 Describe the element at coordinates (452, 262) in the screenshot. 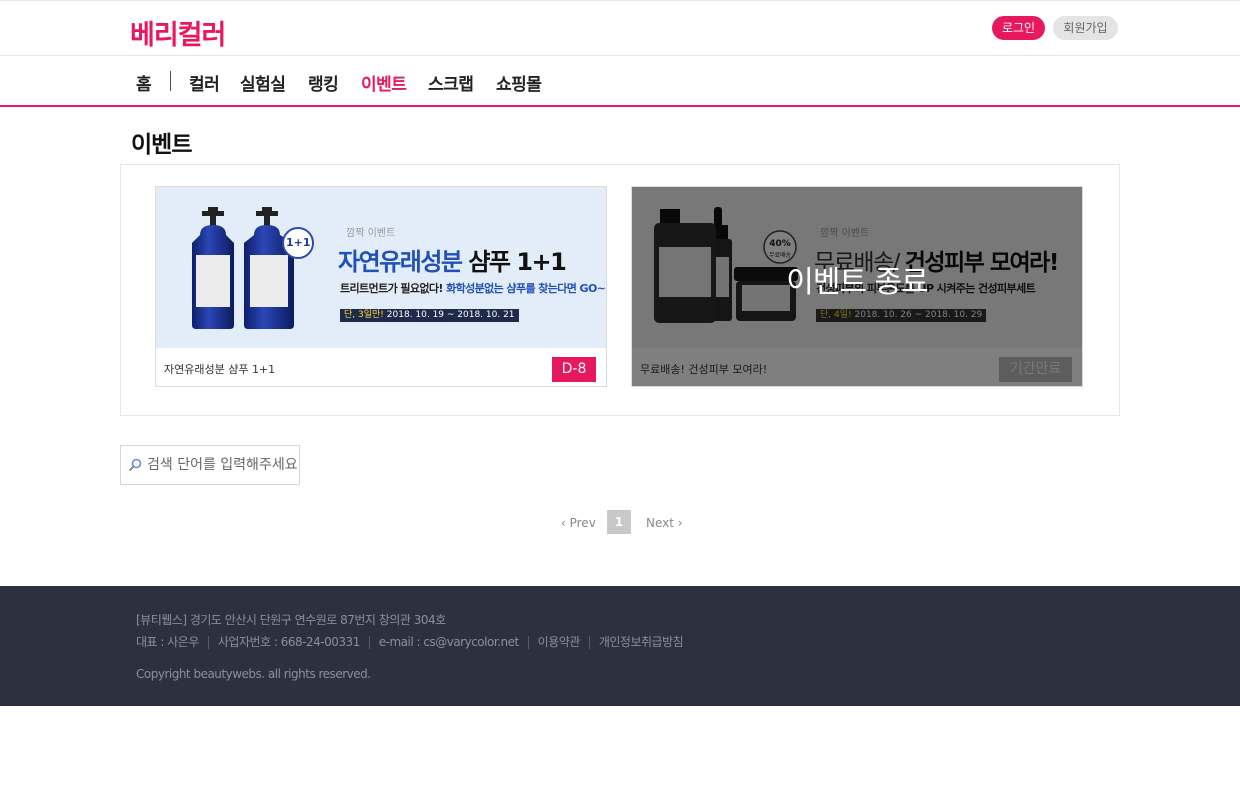

I see `banner-headline: 자연유래성분 샴푸 1+1` at that location.